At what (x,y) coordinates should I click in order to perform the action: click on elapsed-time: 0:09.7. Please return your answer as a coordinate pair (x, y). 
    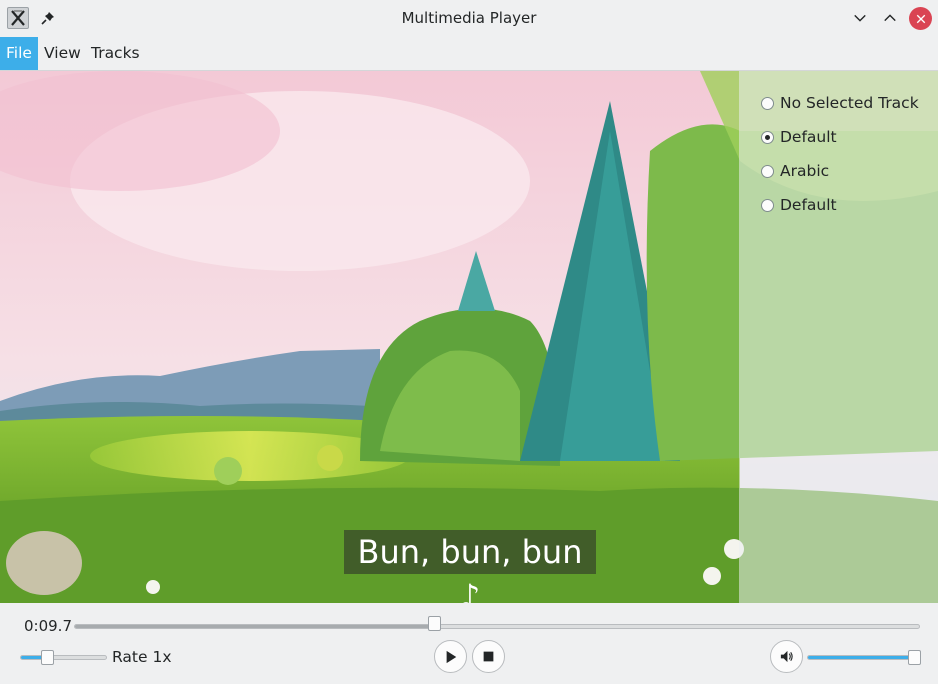
    Looking at the image, I should click on (48, 626).